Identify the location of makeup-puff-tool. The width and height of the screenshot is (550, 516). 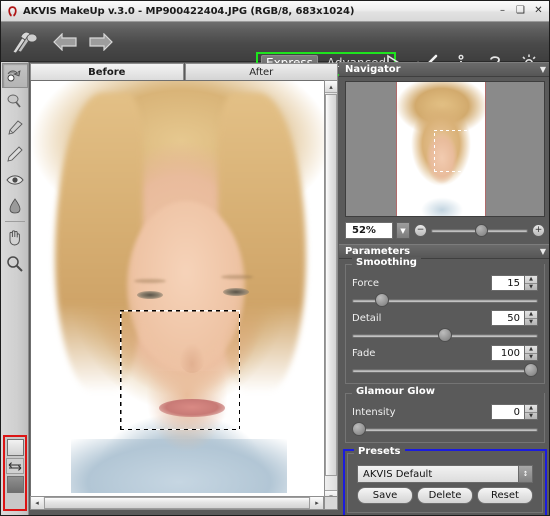
(15, 101).